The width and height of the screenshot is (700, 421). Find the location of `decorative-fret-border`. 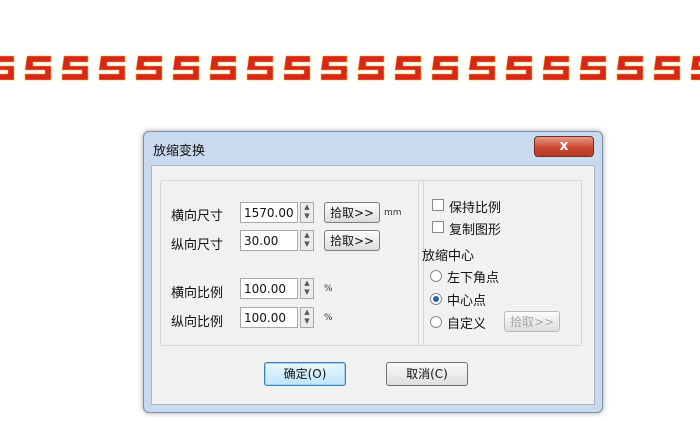

decorative-fret-border is located at coordinates (350, 66).